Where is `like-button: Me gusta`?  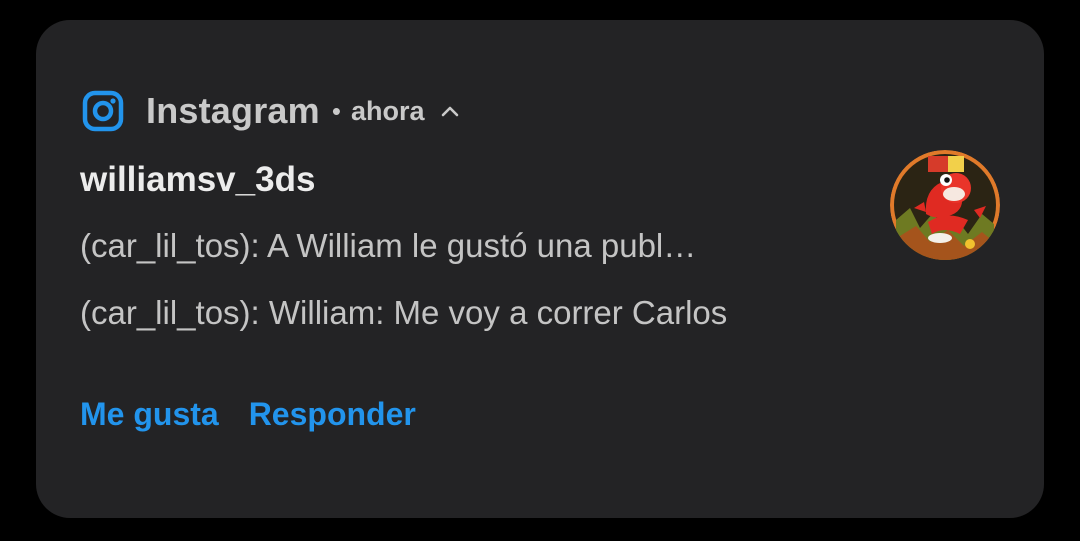 like-button: Me gusta is located at coordinates (149, 414).